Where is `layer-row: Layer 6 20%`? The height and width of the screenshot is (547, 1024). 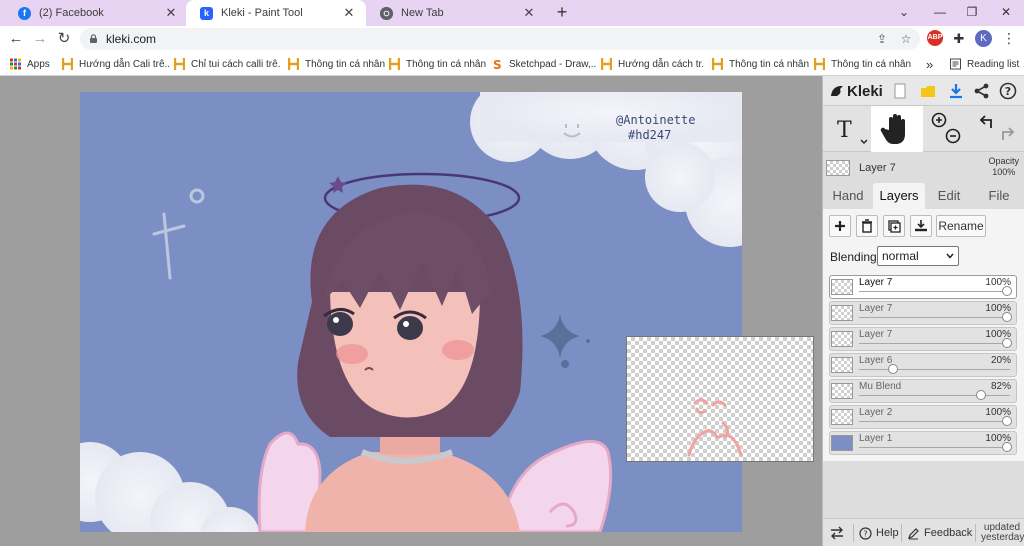
layer-row: Layer 6 20% is located at coordinates (923, 365).